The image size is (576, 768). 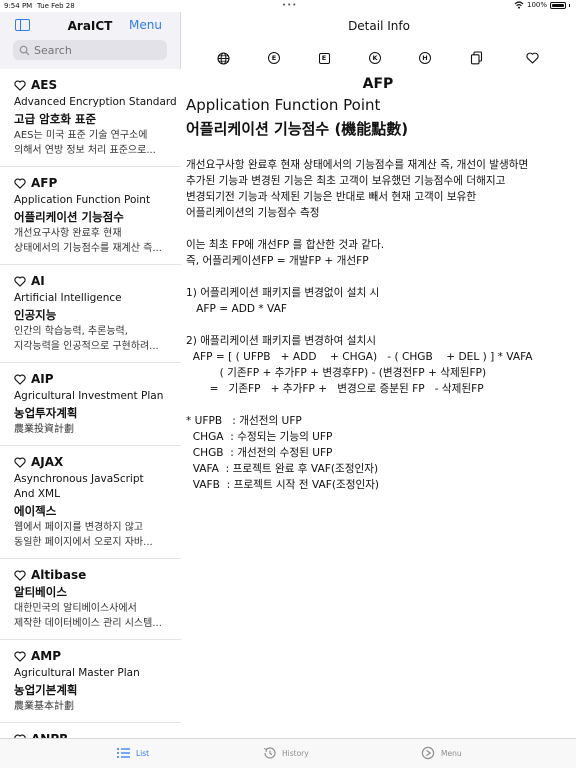 I want to click on item-abbreviation: AES, so click(x=44, y=85).